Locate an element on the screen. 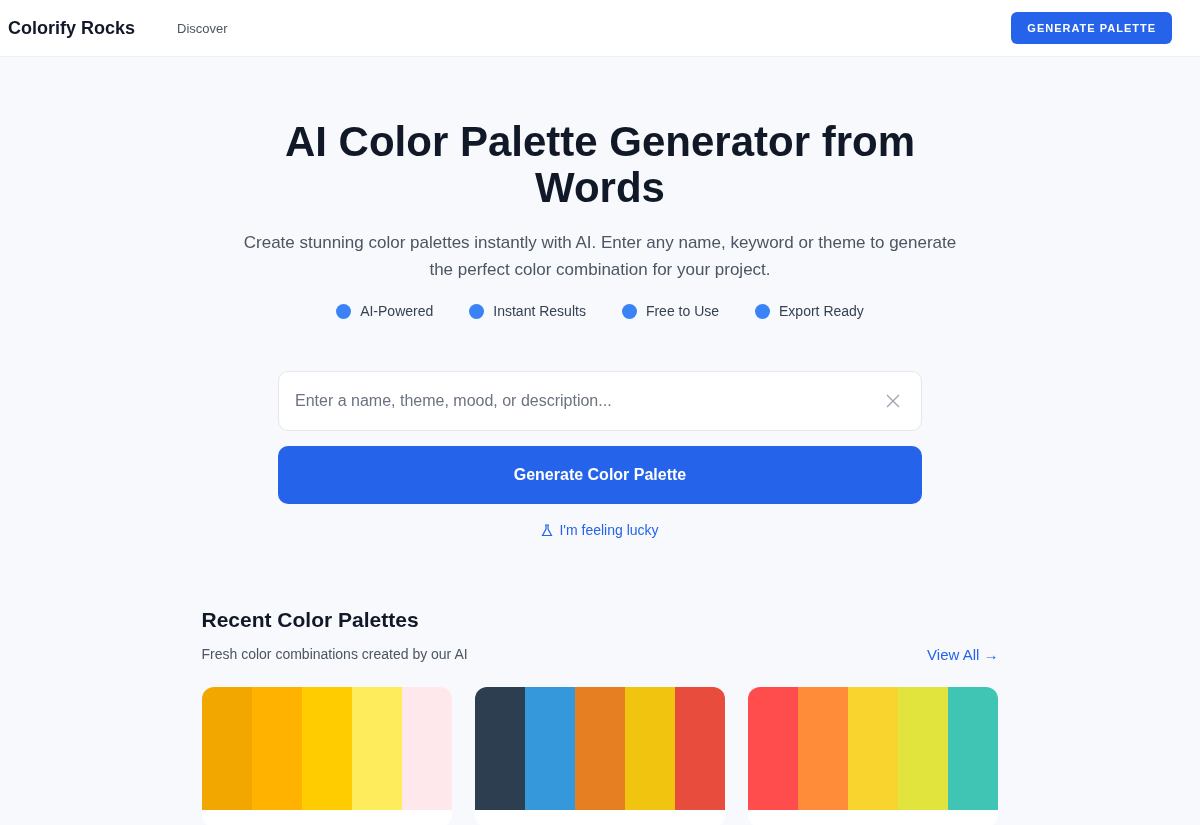  feature-label: Free to Use is located at coordinates (682, 311).